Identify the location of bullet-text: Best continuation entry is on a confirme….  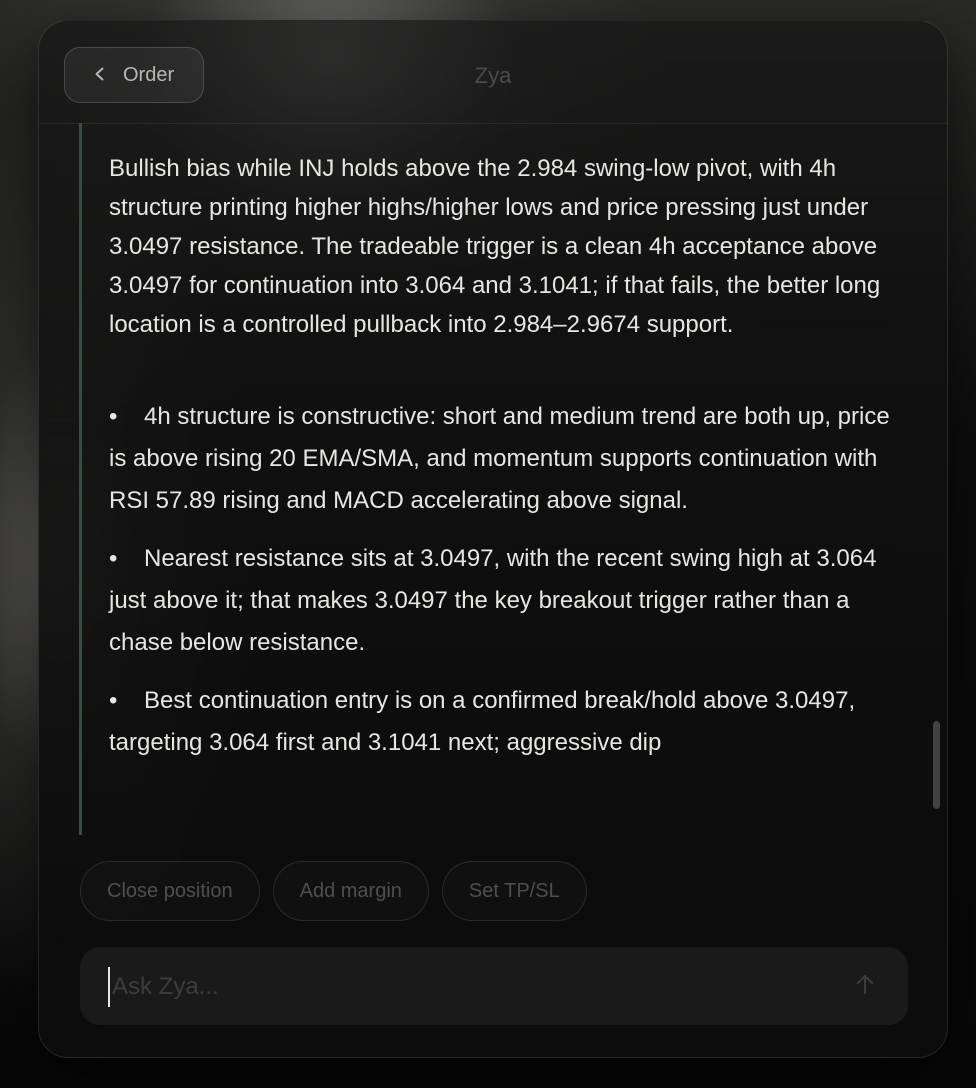
(482, 721).